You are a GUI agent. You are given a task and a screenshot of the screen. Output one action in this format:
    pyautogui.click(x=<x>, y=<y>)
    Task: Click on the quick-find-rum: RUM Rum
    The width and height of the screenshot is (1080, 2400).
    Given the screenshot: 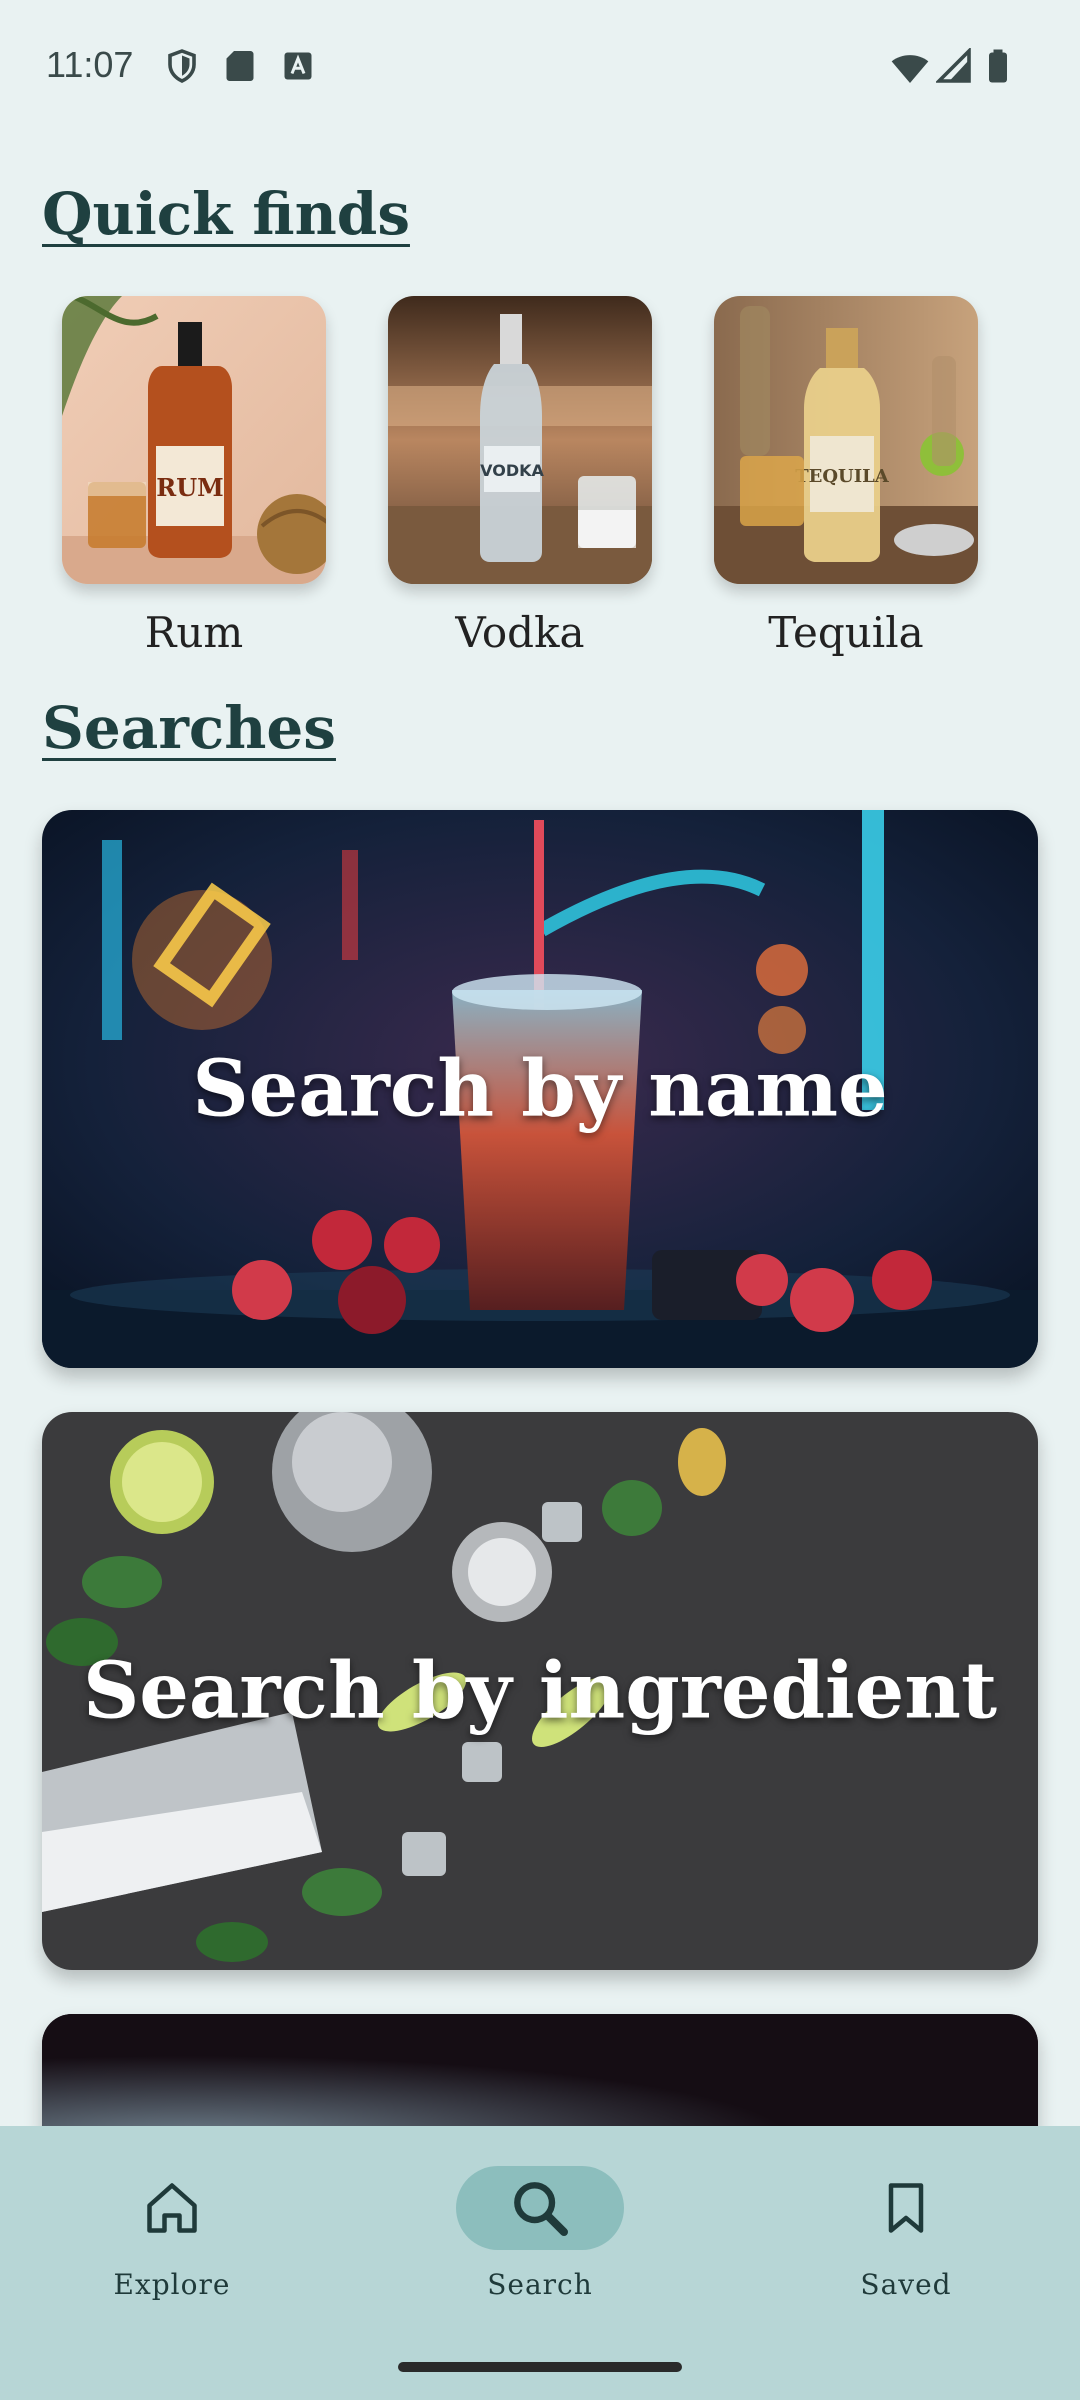 What is the action you would take?
    pyautogui.click(x=194, y=476)
    